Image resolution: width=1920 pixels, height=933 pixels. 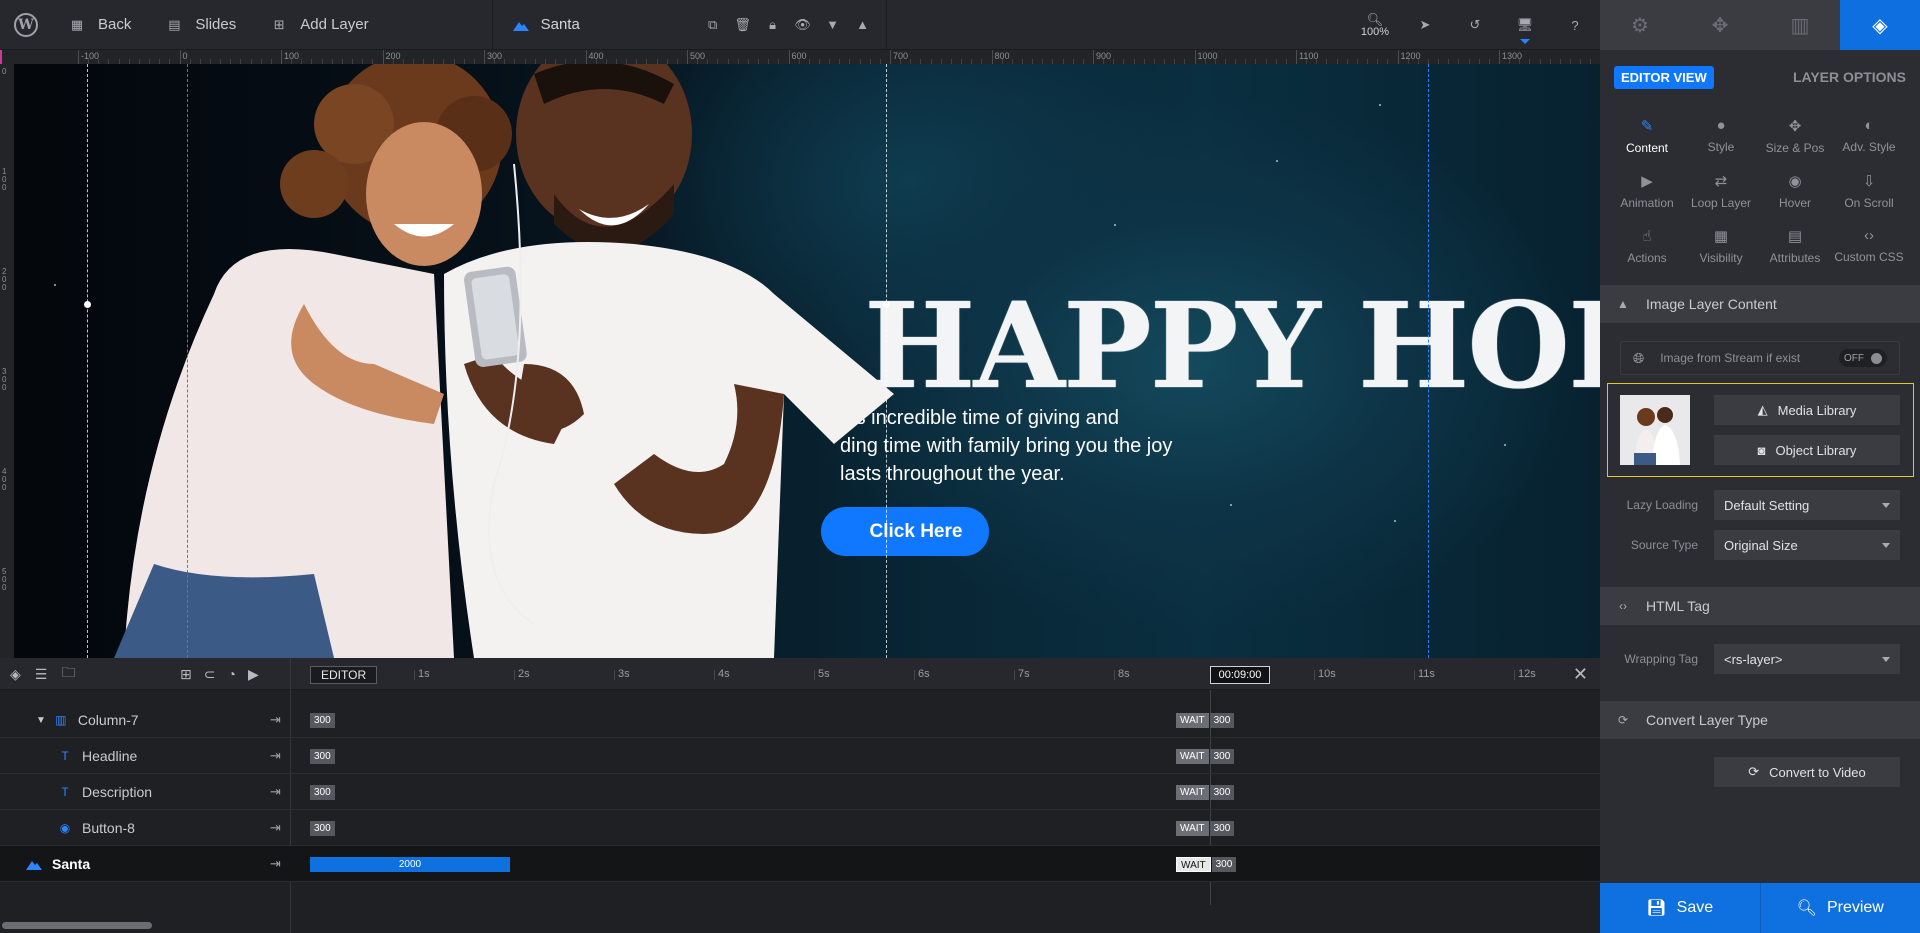 What do you see at coordinates (65, 792) in the screenshot?
I see `text-icon: T` at bounding box center [65, 792].